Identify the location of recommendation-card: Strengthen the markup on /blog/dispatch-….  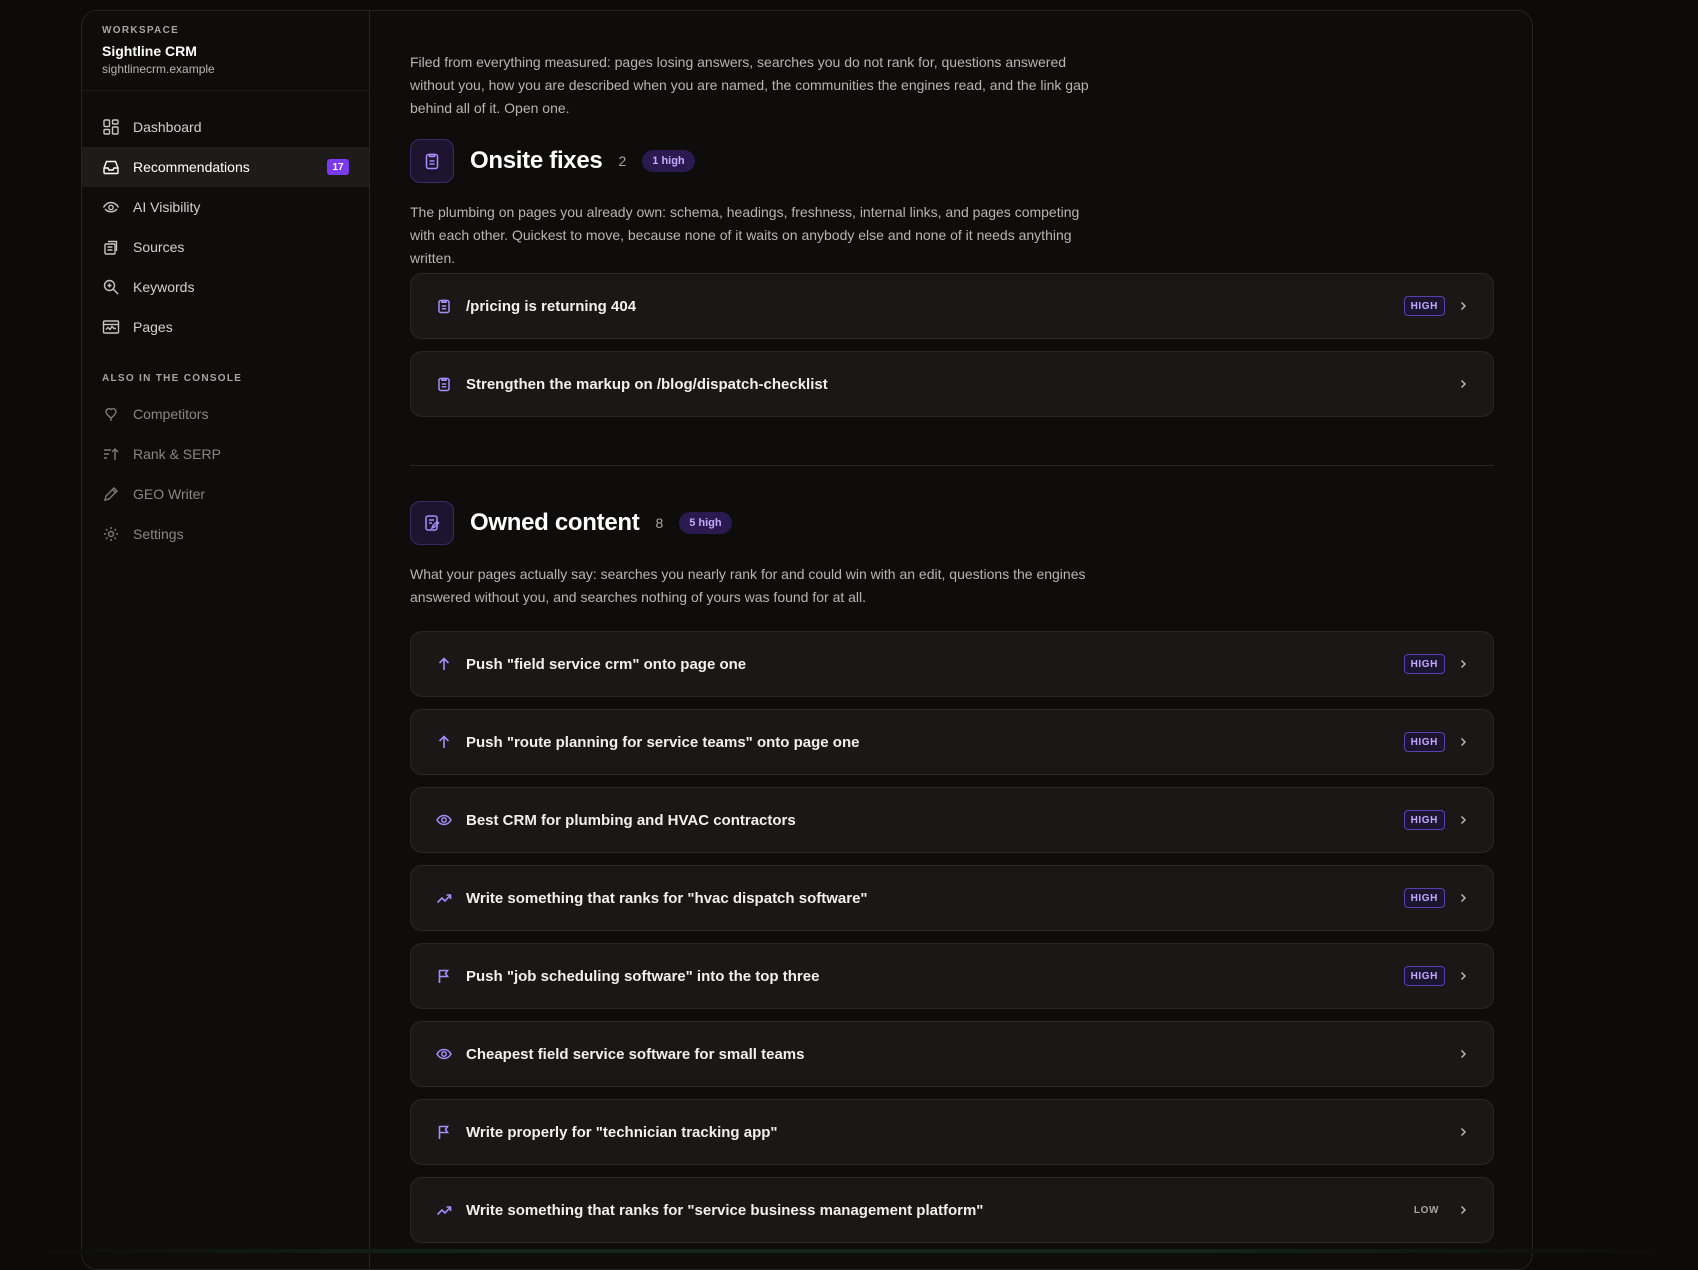
(952, 384).